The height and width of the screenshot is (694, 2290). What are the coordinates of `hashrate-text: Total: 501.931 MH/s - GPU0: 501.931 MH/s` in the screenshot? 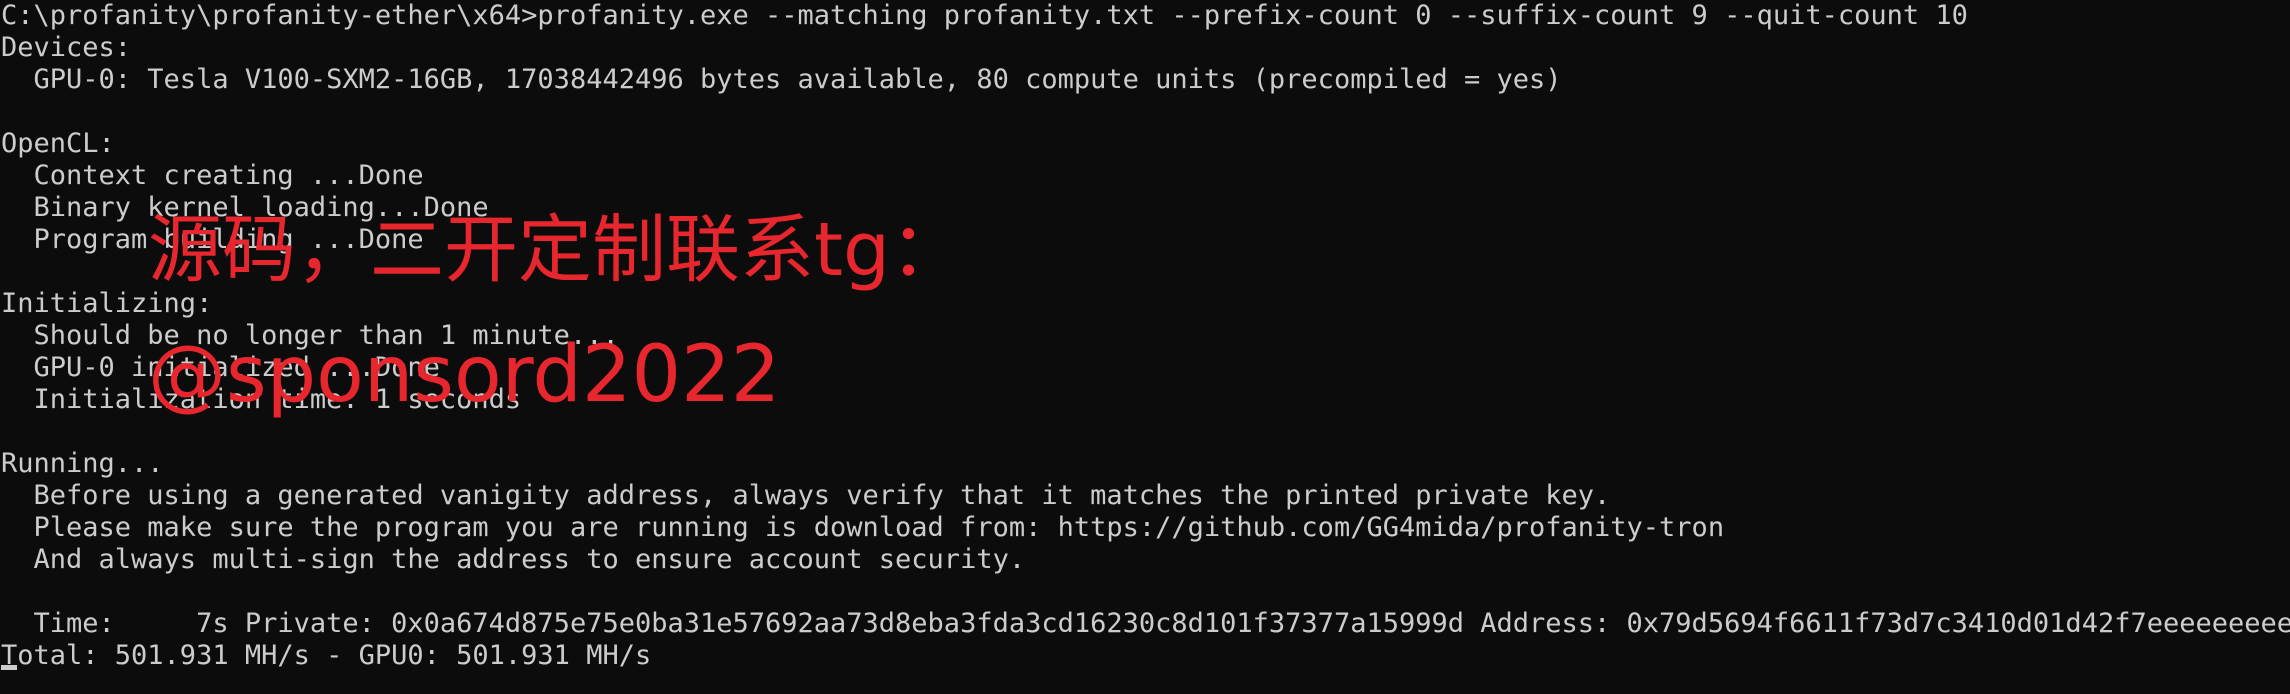 It's located at (326, 655).